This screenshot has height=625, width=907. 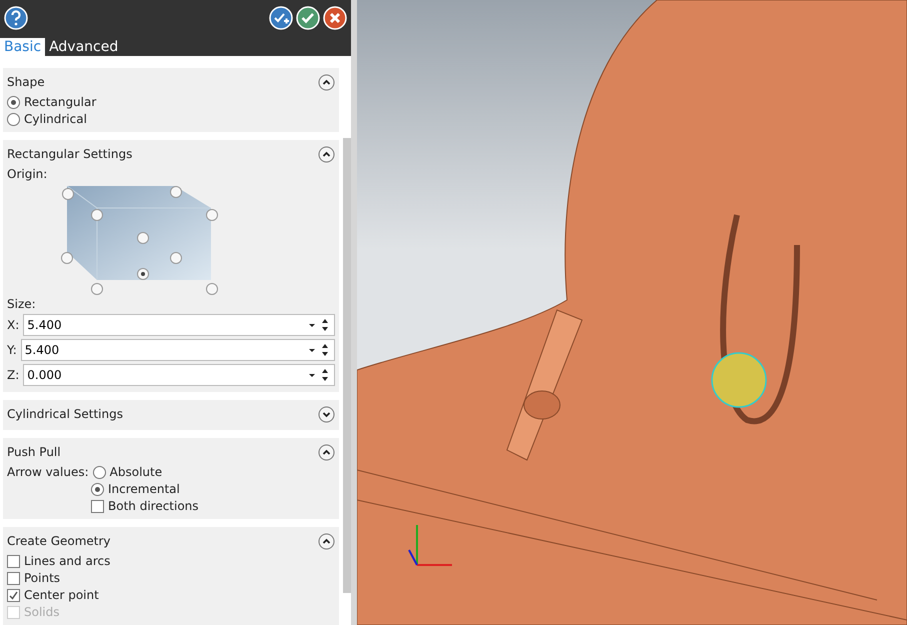 I want to click on checkbox-label: Solids, so click(x=42, y=612).